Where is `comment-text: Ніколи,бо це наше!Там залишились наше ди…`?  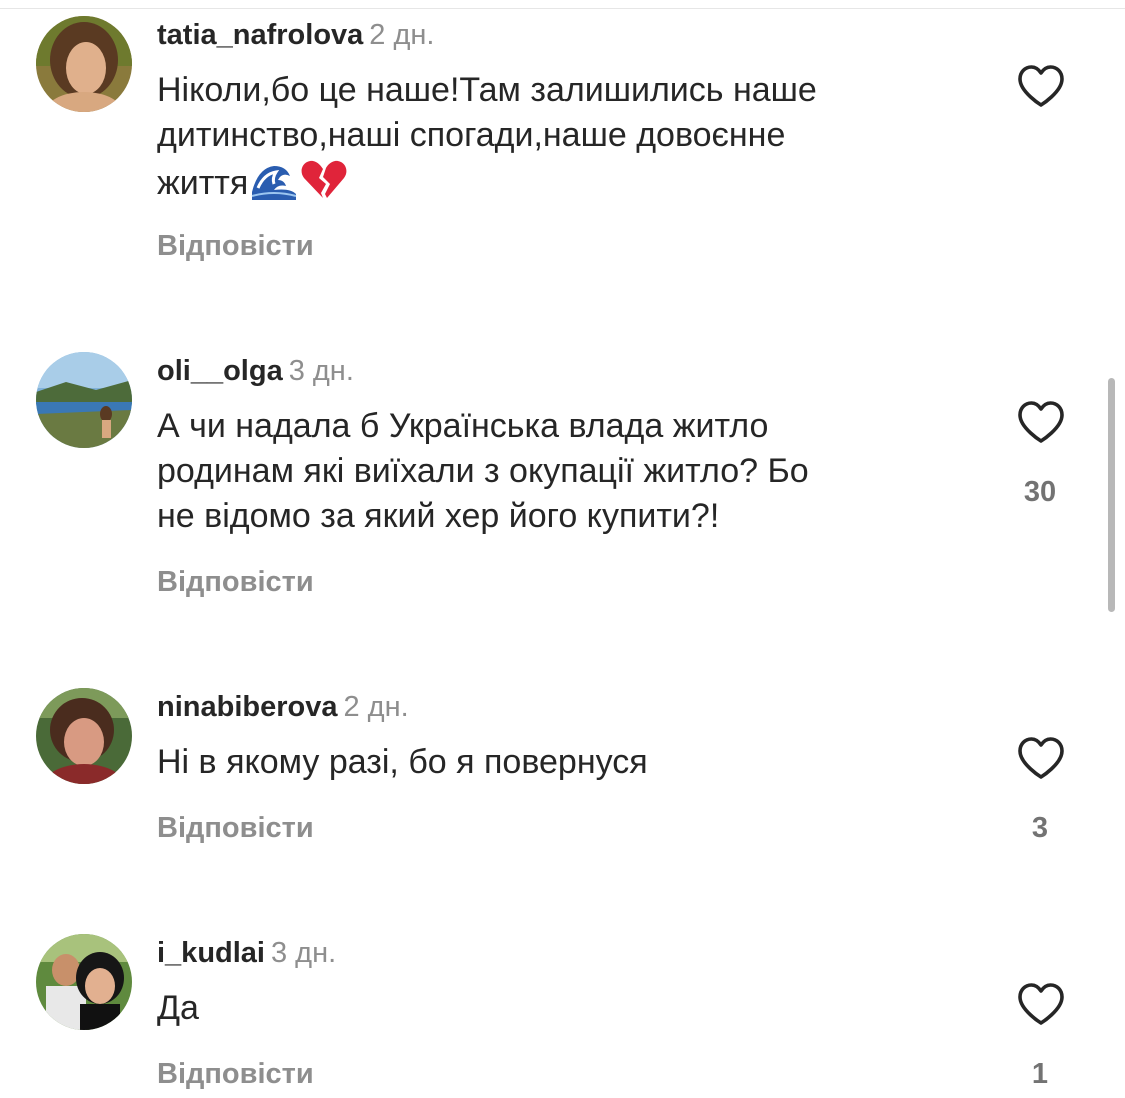
comment-text: Ніколи,бо це наше!Там залишились наше ди… is located at coordinates (557, 140).